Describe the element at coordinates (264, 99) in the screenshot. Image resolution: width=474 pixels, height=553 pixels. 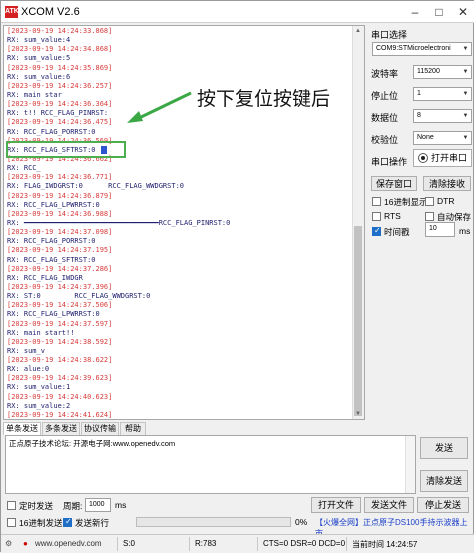
I see `annotation-text: 按下复位按键后` at that location.